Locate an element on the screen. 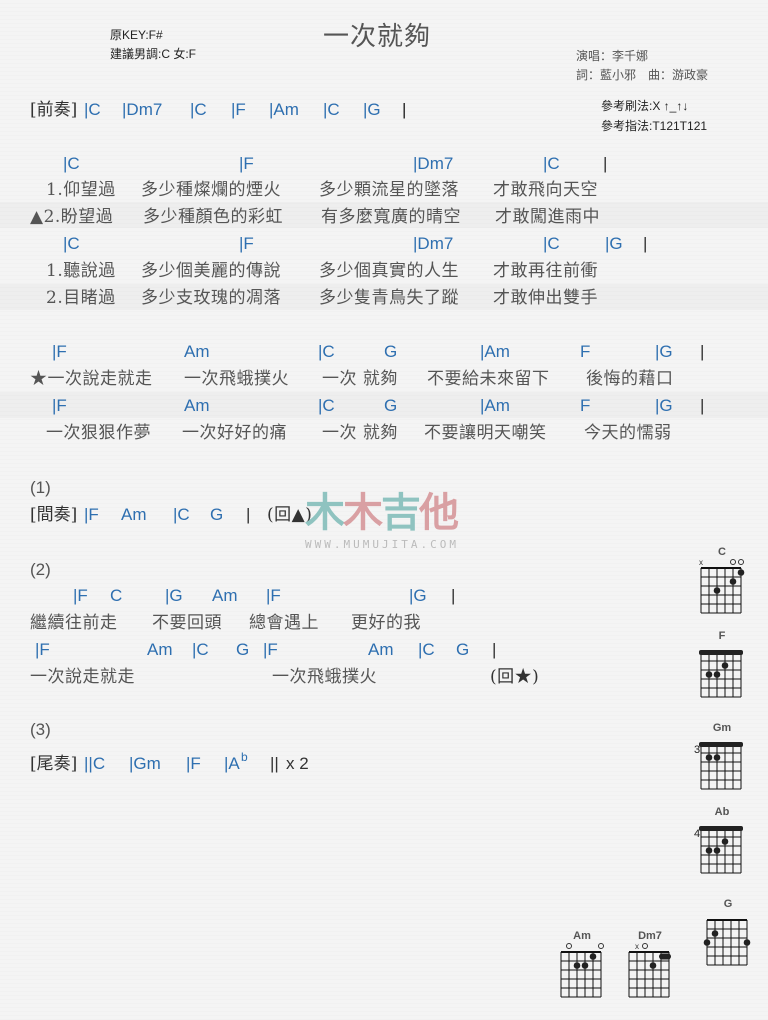  chord-diagram-ab: Ab 4 is located at coordinates (720, 850).